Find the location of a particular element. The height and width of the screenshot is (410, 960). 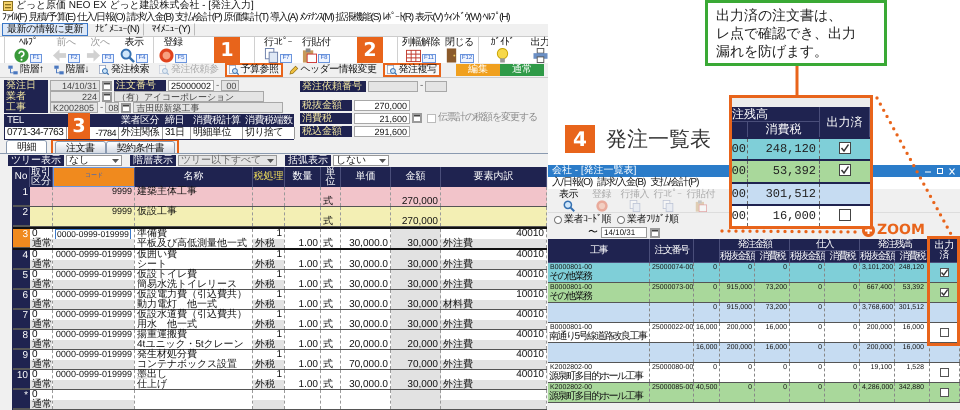

item-code: 0000-0999-019999 is located at coordinates (94, 255).